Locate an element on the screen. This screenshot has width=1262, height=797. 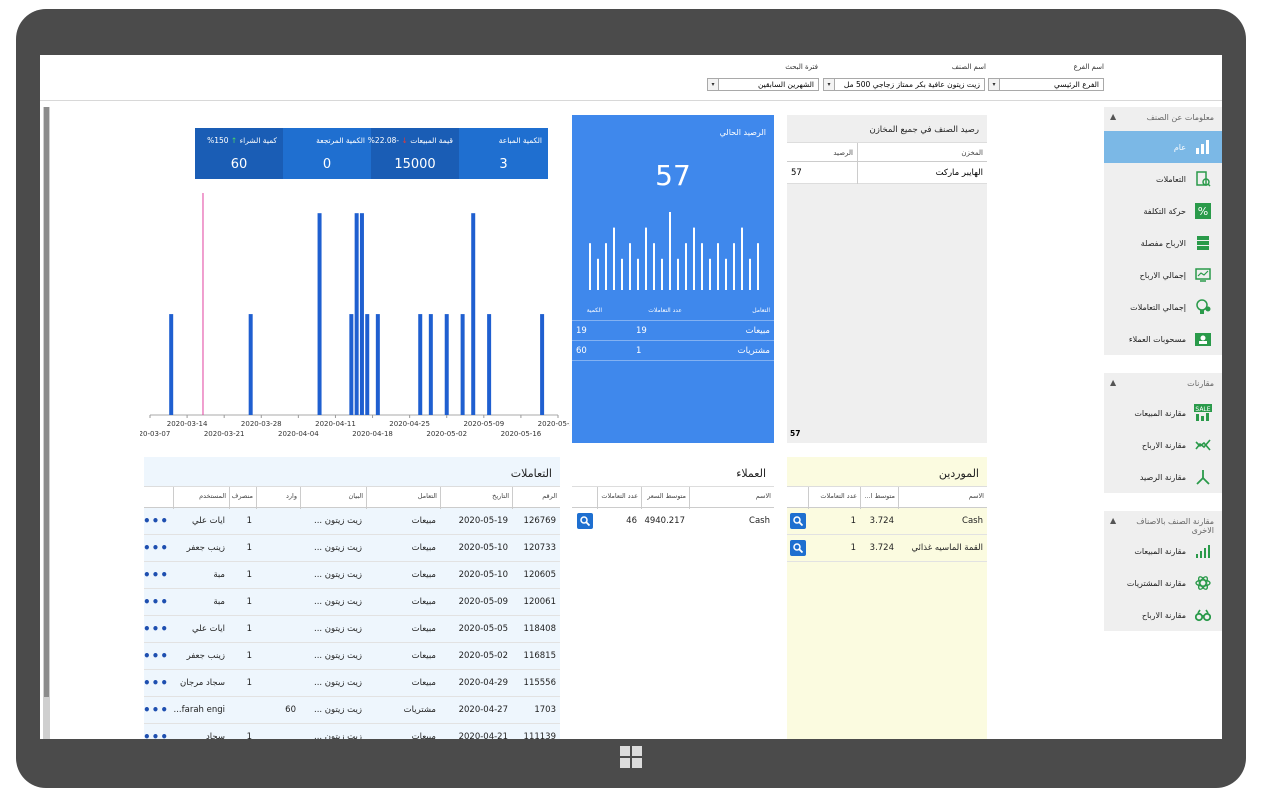
section-title-text: مقارنات is located at coordinates (1200, 383).